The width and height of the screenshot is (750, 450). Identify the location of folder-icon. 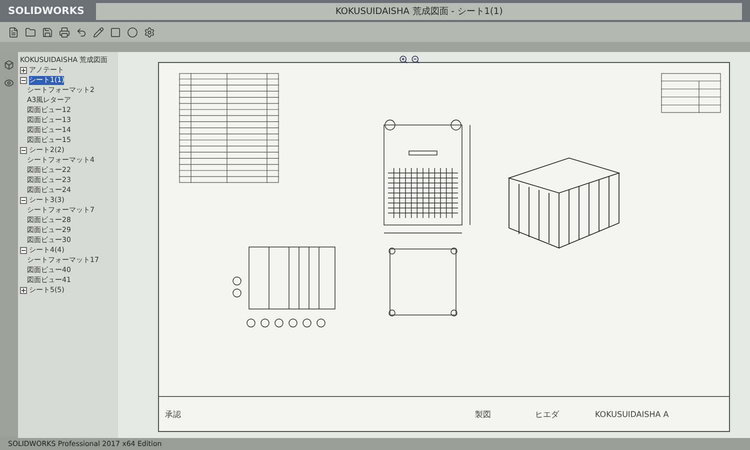
(30, 32).